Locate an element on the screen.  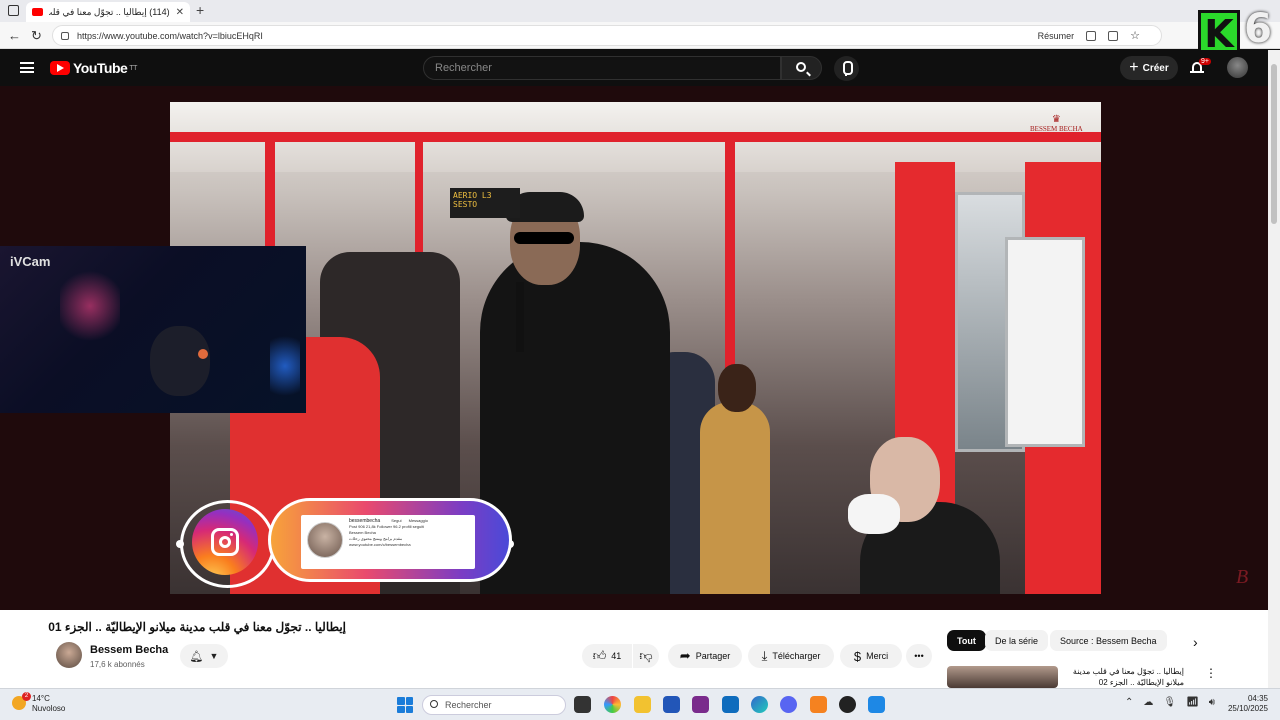
chevron-right-icon: › is located at coordinates (1195, 642).